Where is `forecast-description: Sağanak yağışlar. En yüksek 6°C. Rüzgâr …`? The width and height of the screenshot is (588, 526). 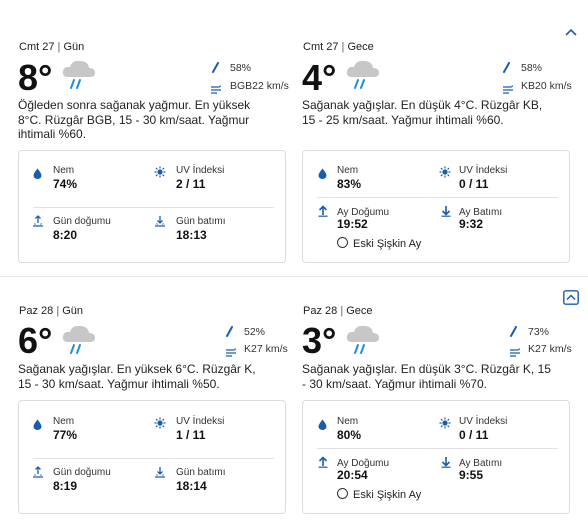 forecast-description: Sağanak yağışlar. En yüksek 6°C. Rüzgâr … is located at coordinates (137, 376).